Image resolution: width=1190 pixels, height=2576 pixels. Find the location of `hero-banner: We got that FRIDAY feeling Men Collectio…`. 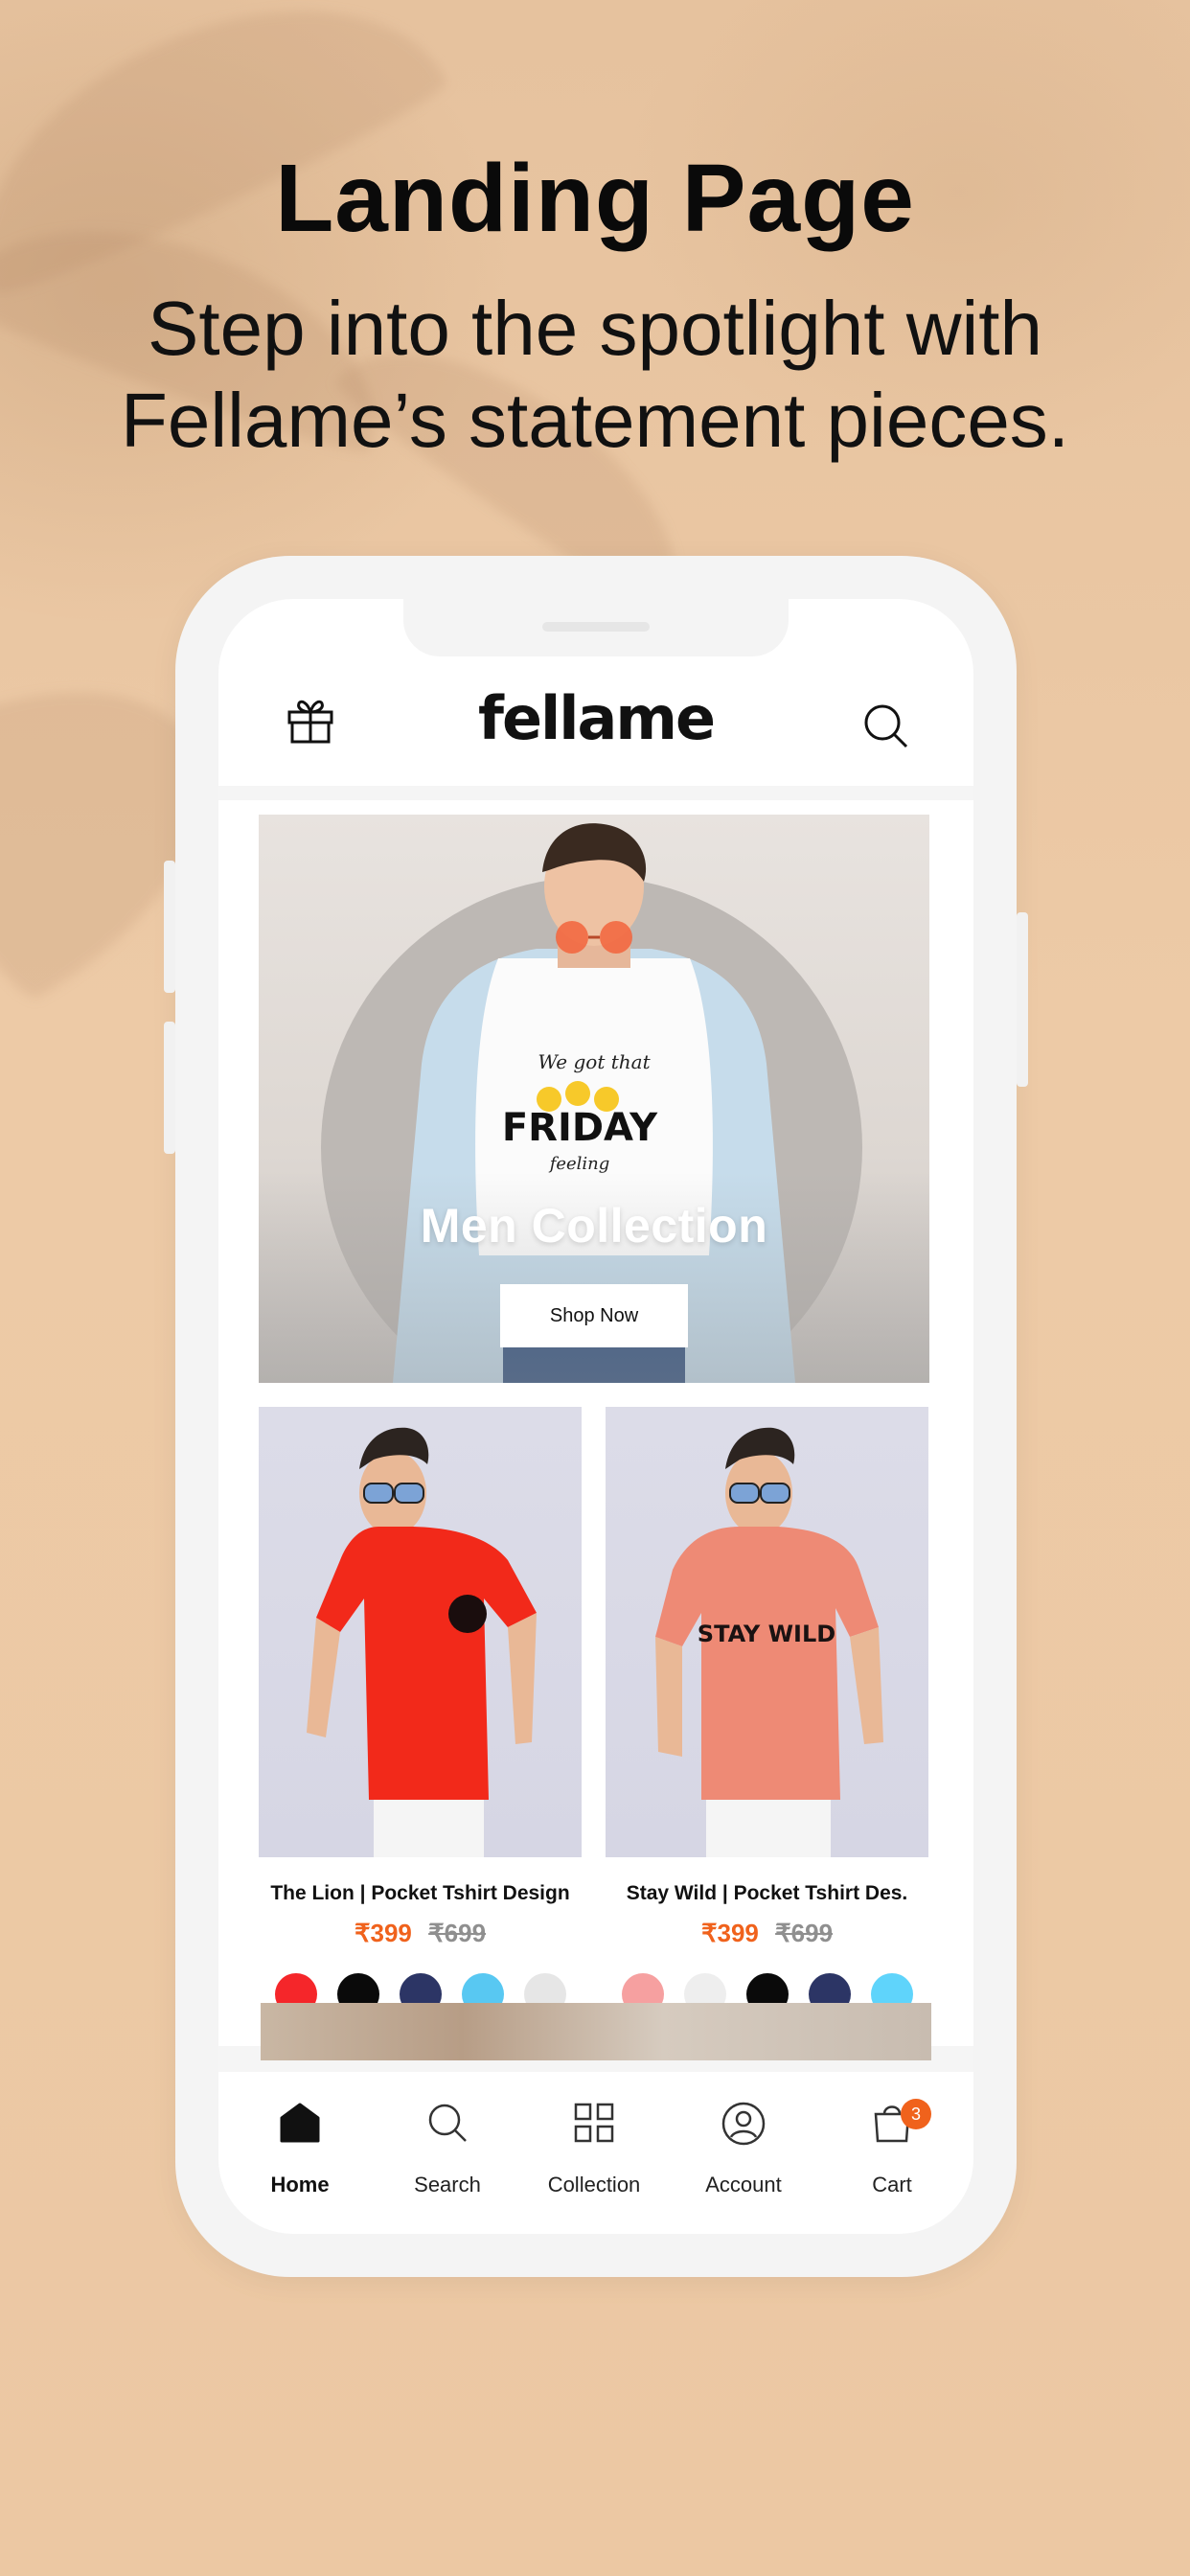

hero-banner: We got that FRIDAY feeling Men Collectio… is located at coordinates (594, 1099).